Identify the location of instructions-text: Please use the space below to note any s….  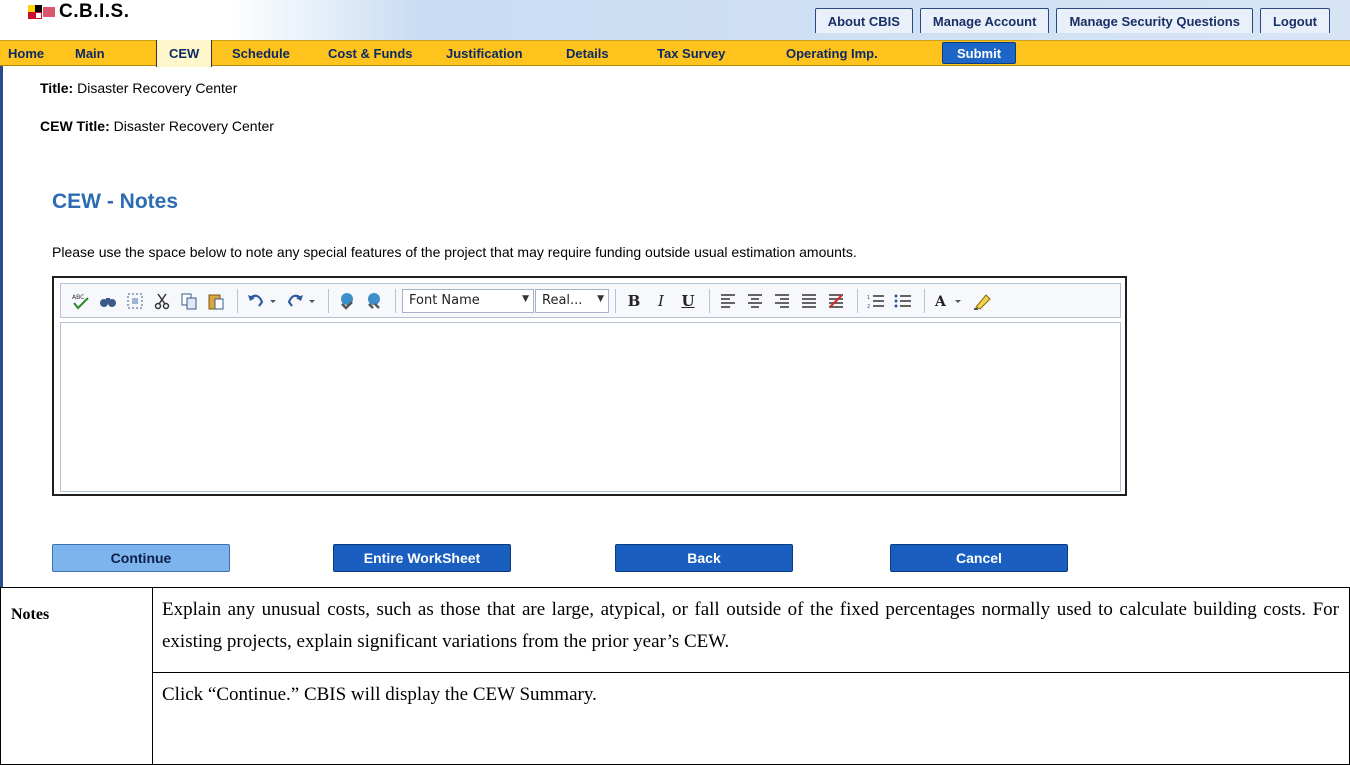
(454, 252).